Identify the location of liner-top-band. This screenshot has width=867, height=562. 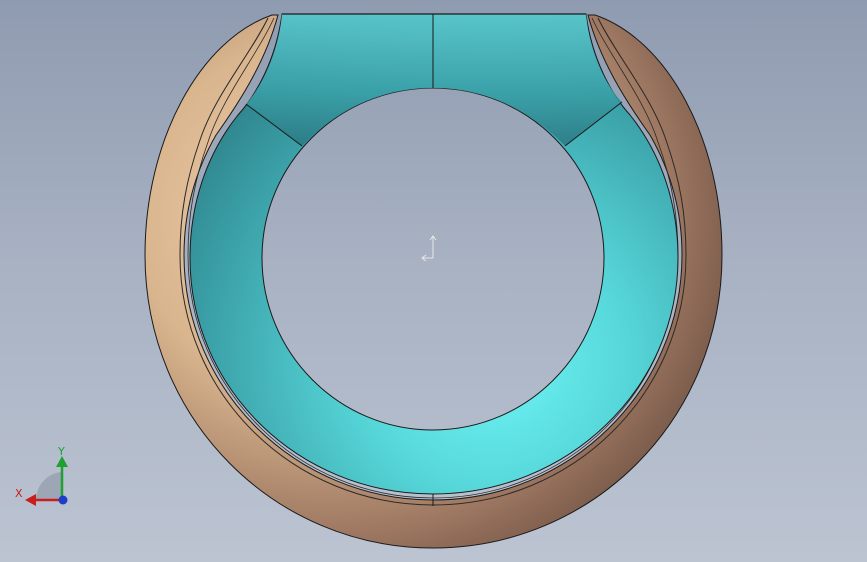
(434, 80).